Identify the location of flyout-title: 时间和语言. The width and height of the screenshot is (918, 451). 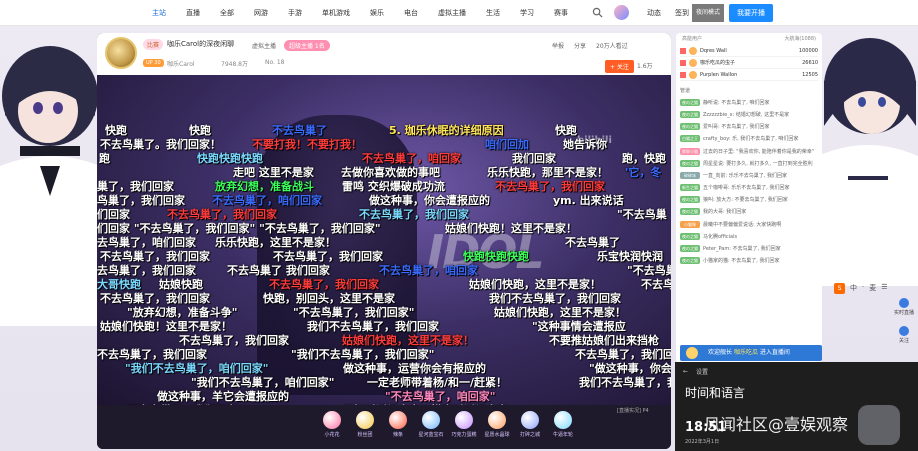
(715, 393).